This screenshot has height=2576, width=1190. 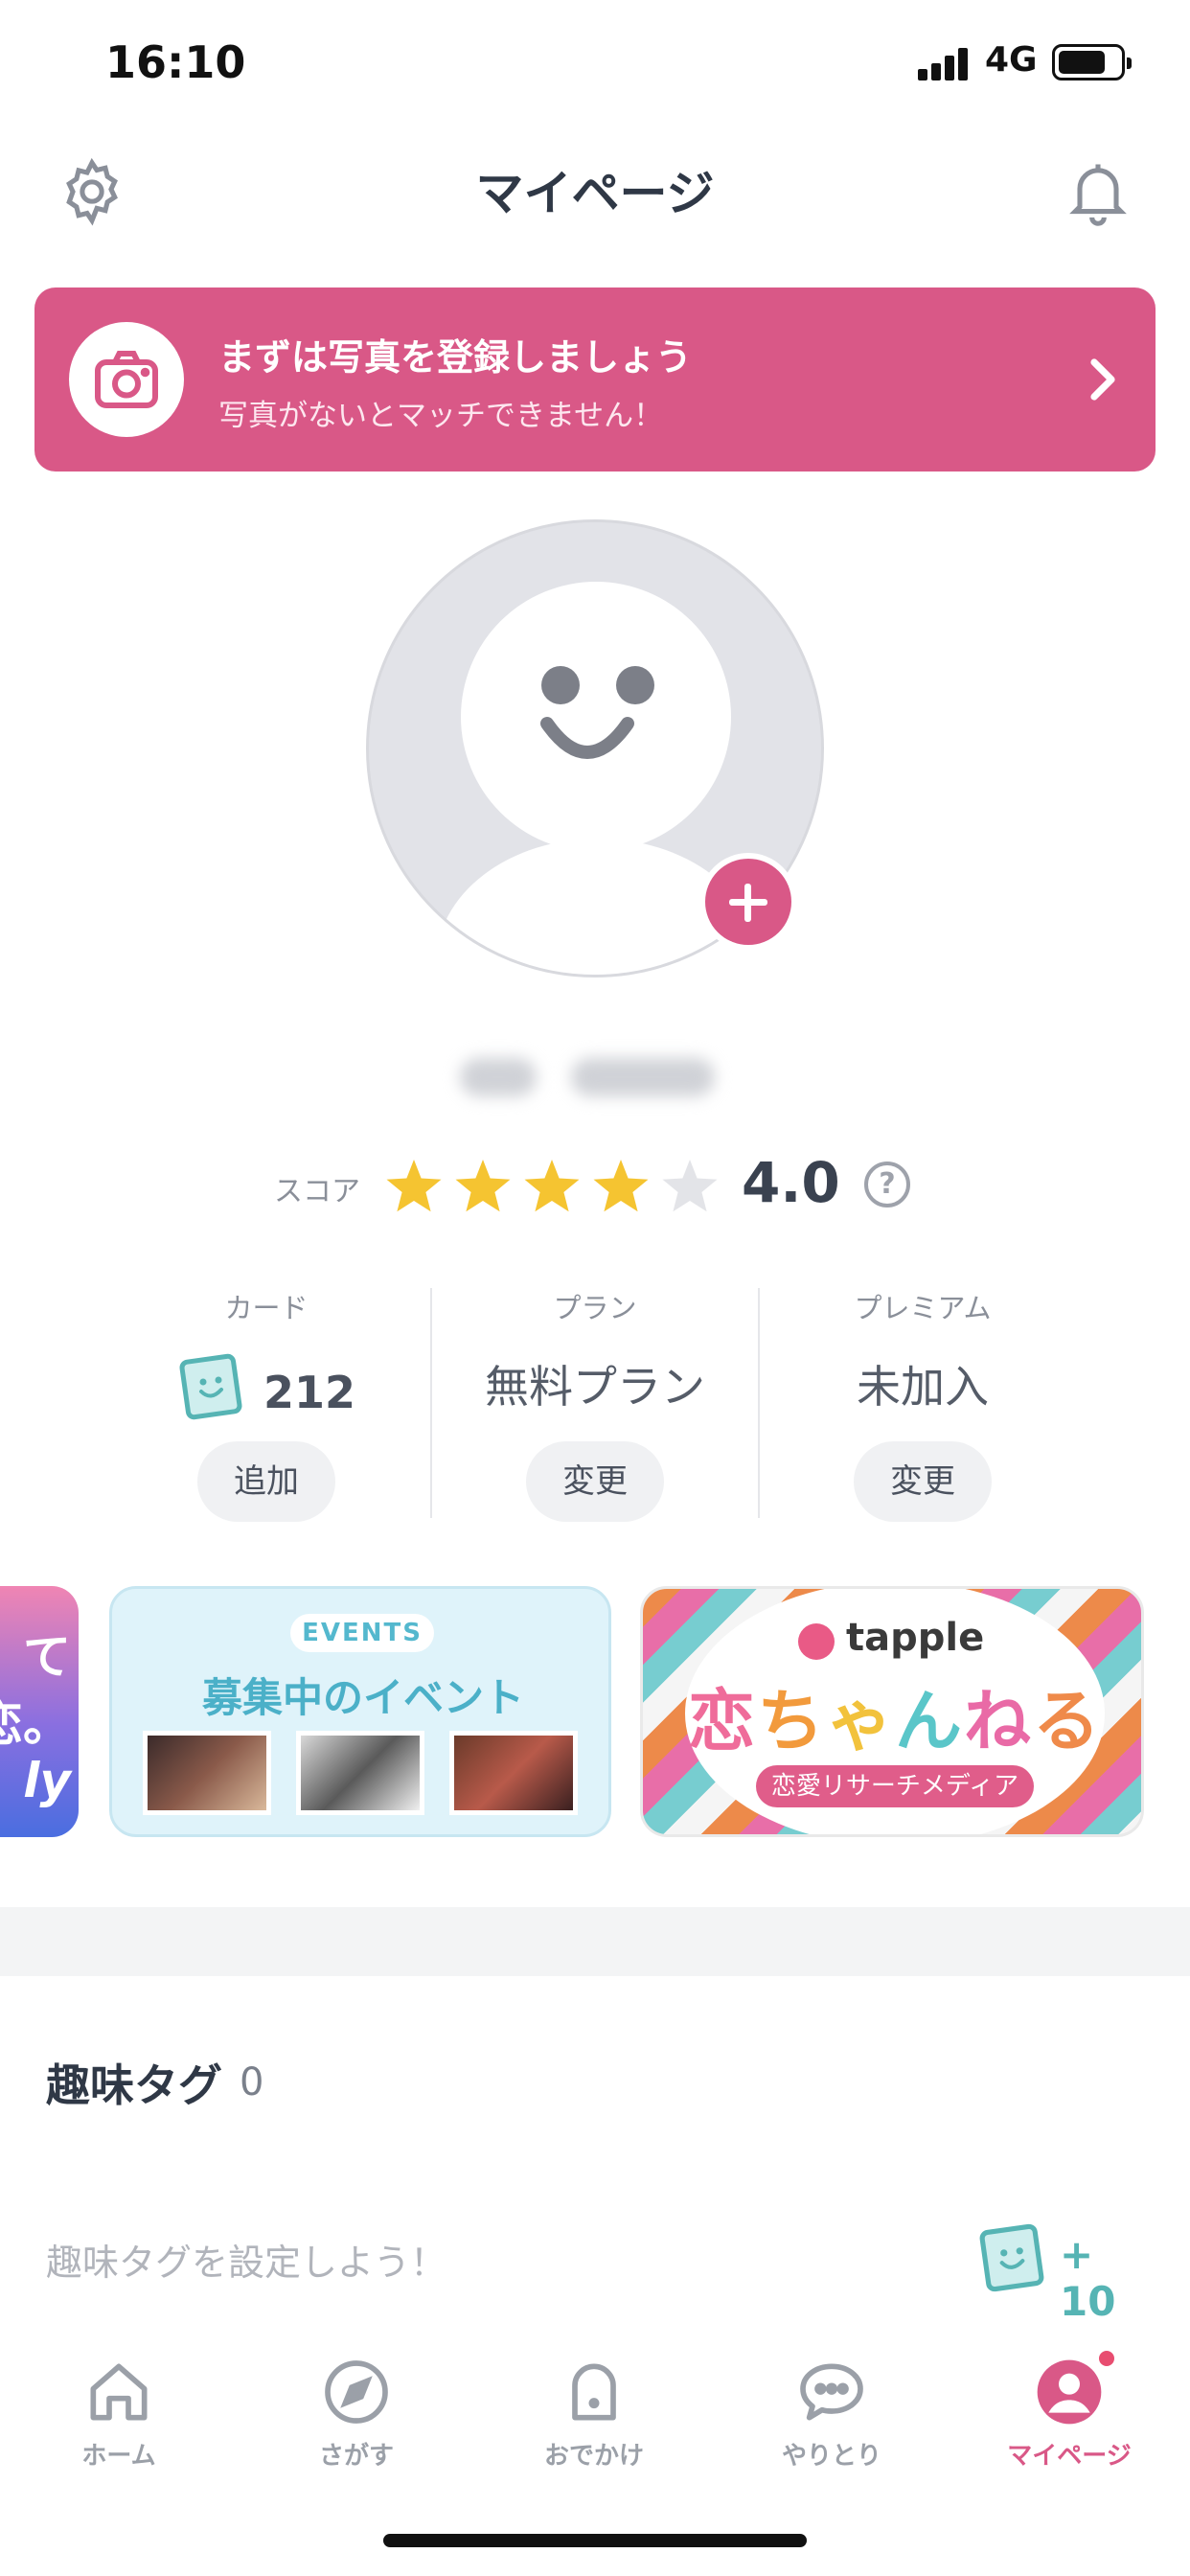 What do you see at coordinates (595, 1387) in the screenshot?
I see `plan-value: 無料プラン` at bounding box center [595, 1387].